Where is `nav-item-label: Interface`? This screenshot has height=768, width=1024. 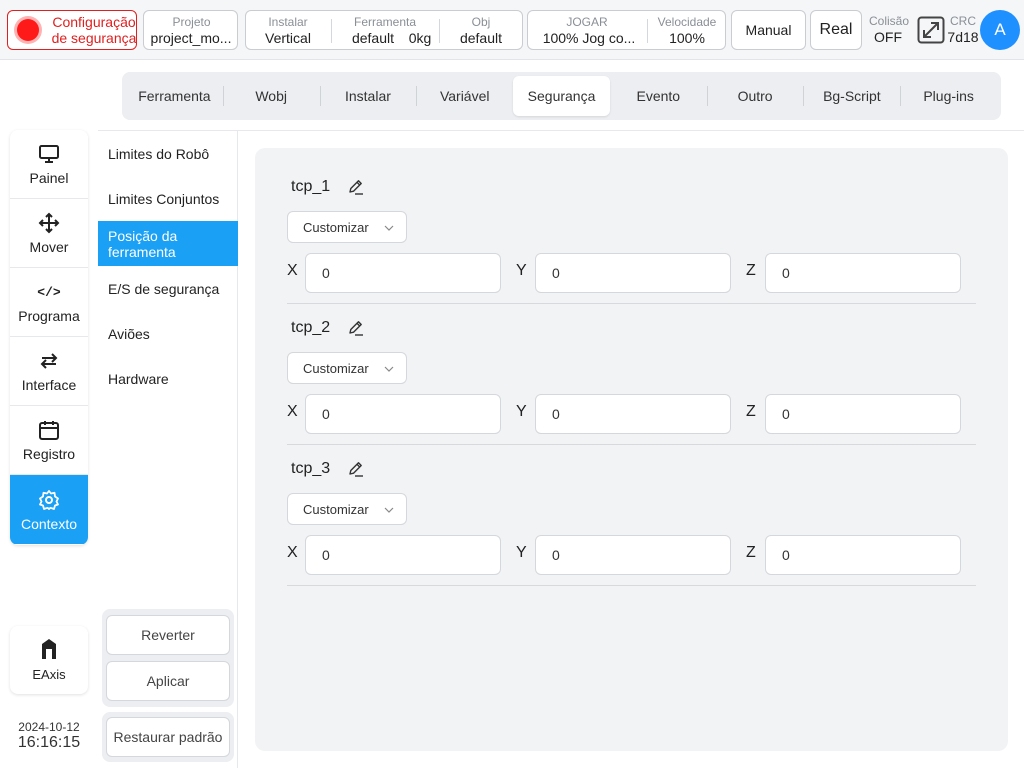 nav-item-label: Interface is located at coordinates (49, 385).